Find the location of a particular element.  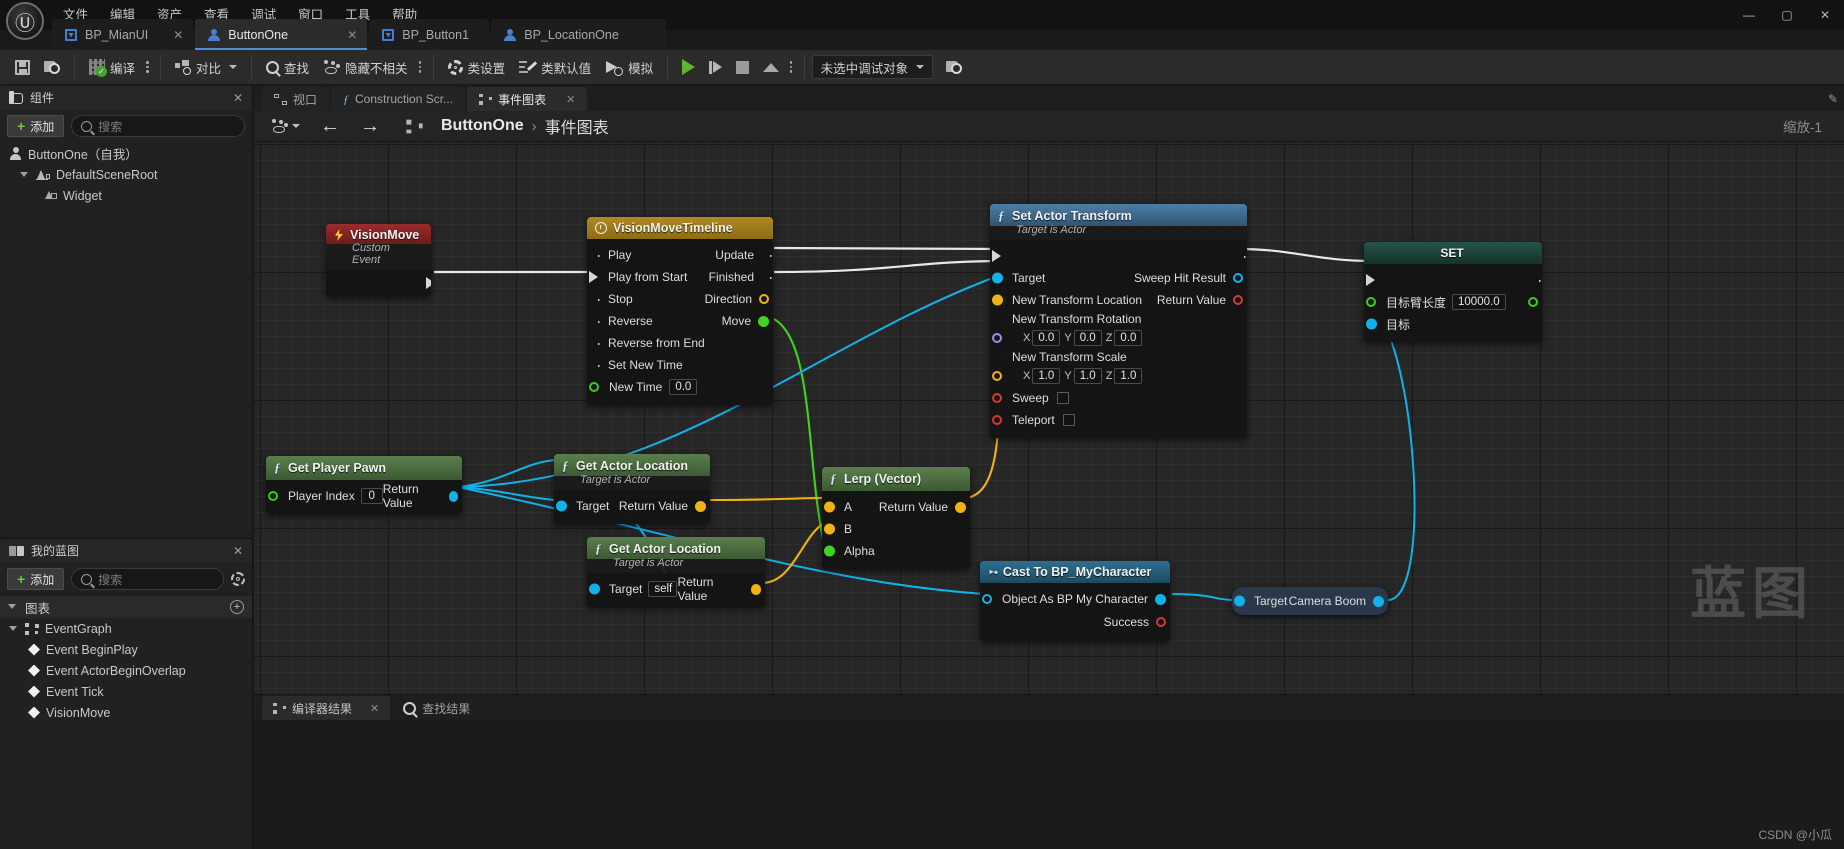

exec-out-pin-finished is located at coordinates (765, 277).